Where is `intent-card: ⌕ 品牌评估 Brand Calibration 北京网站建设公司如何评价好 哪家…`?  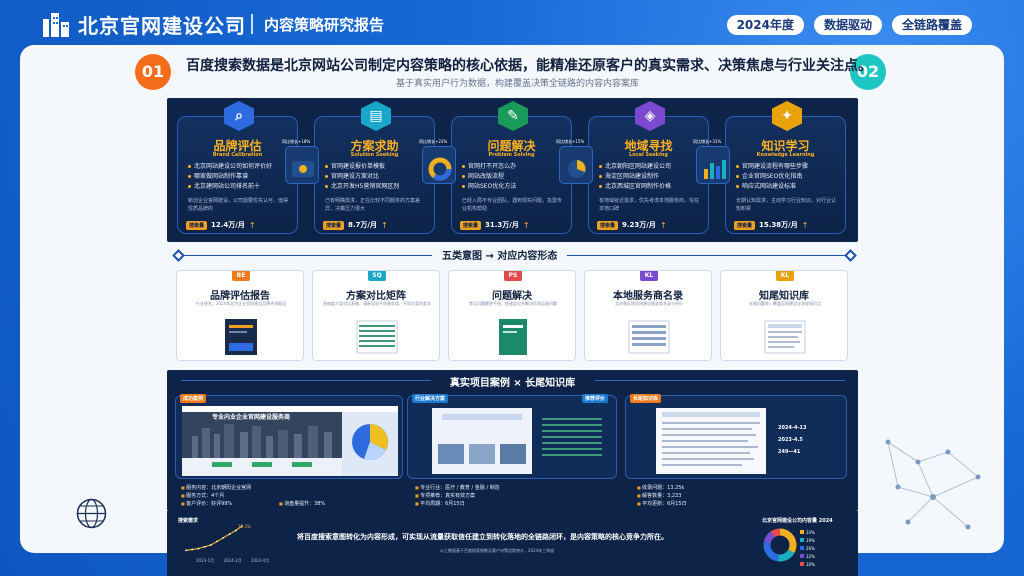
intent-card: ⌕ 品牌评估 Brand Calibration 北京网站建设公司如何评价好 哪家… is located at coordinates (237, 167).